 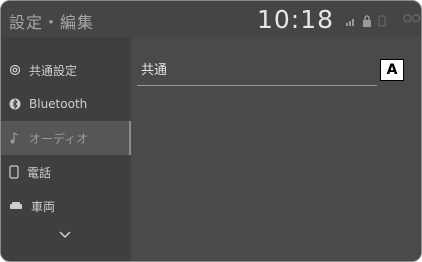 I want to click on status-icons, so click(x=366, y=21).